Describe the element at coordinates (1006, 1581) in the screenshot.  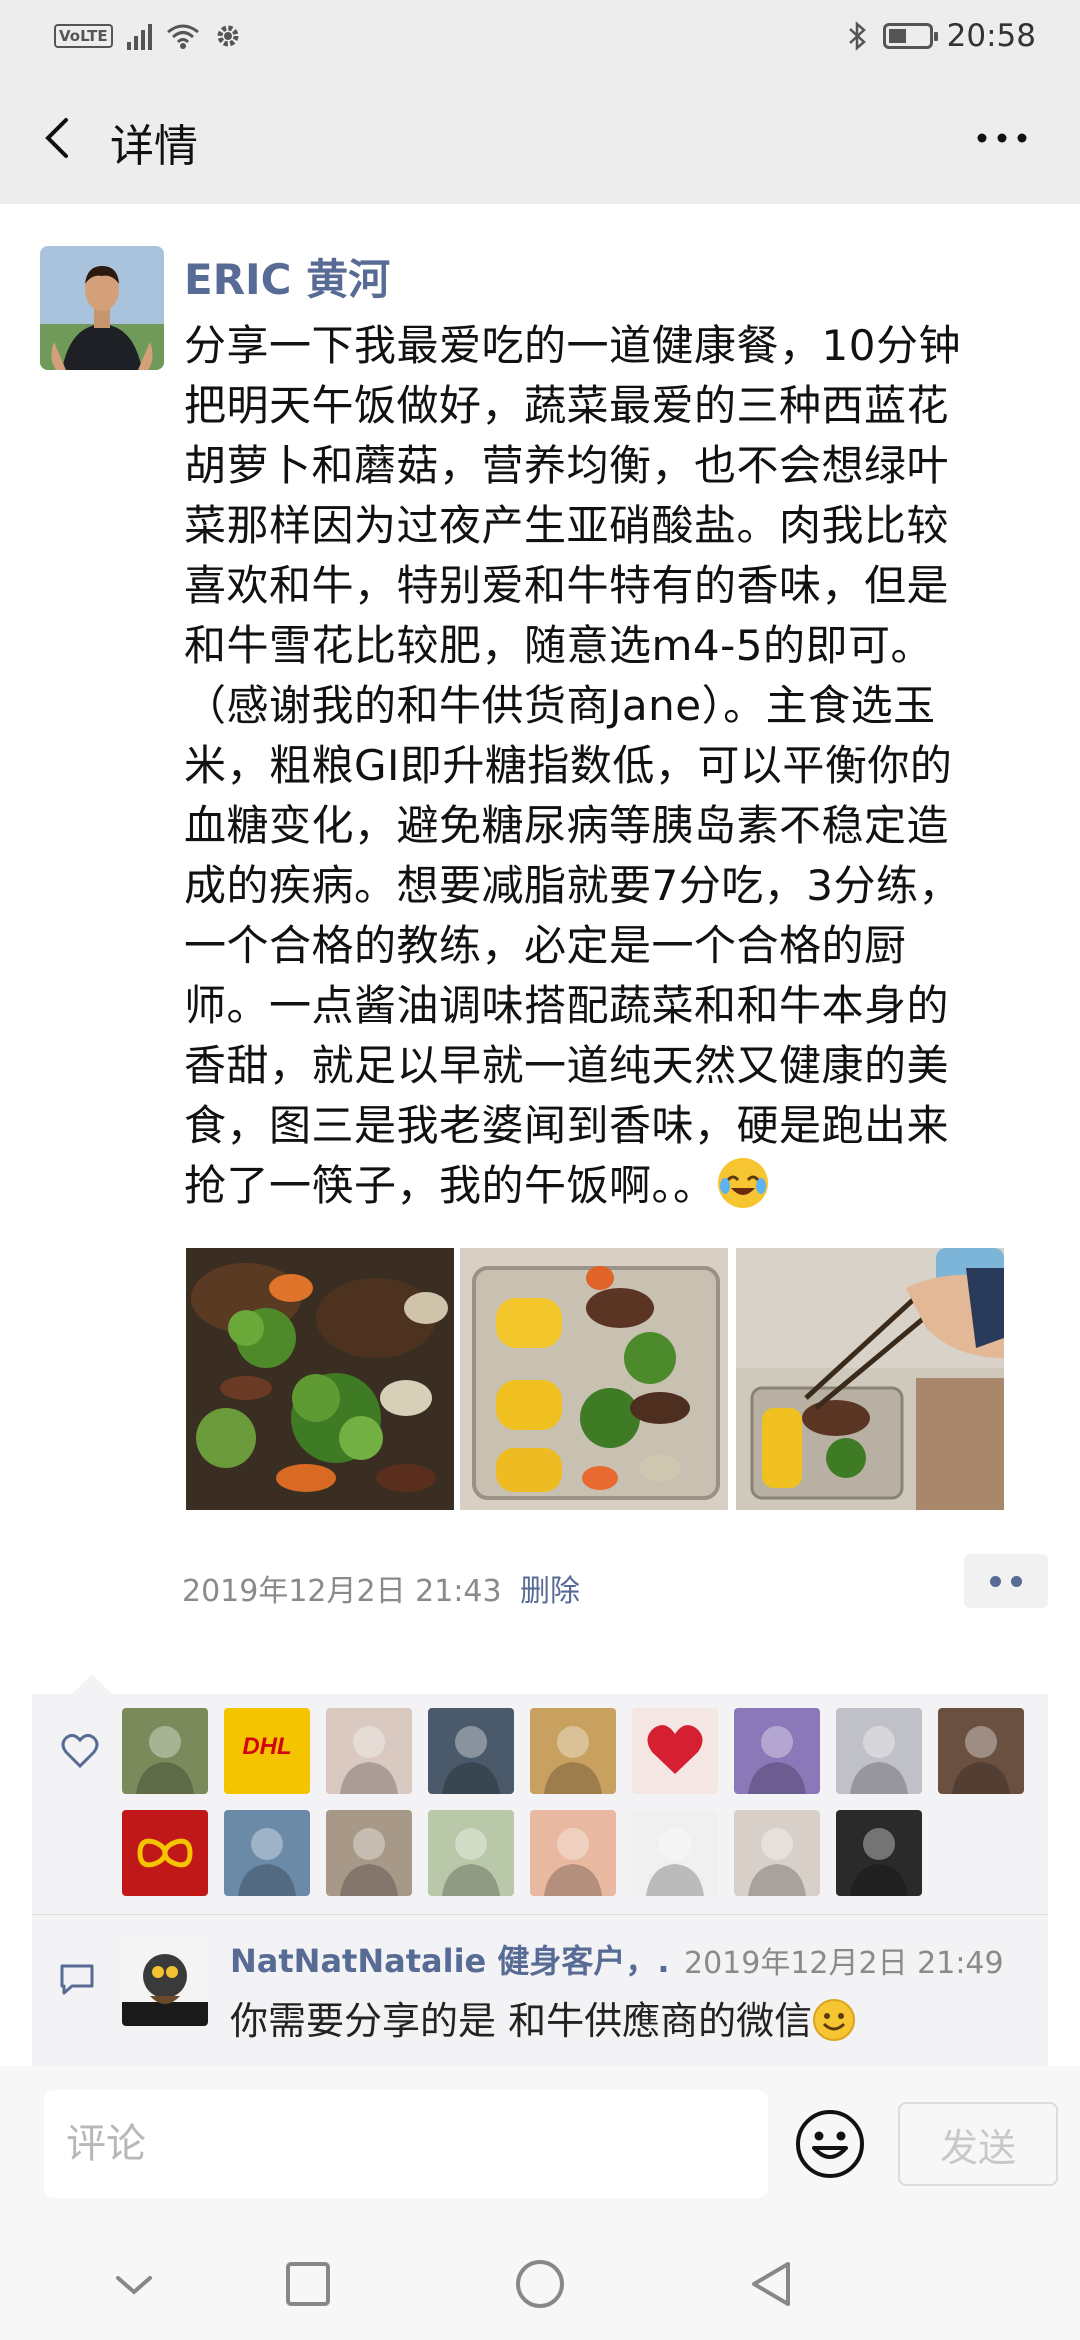
I see `post-actions-button` at that location.